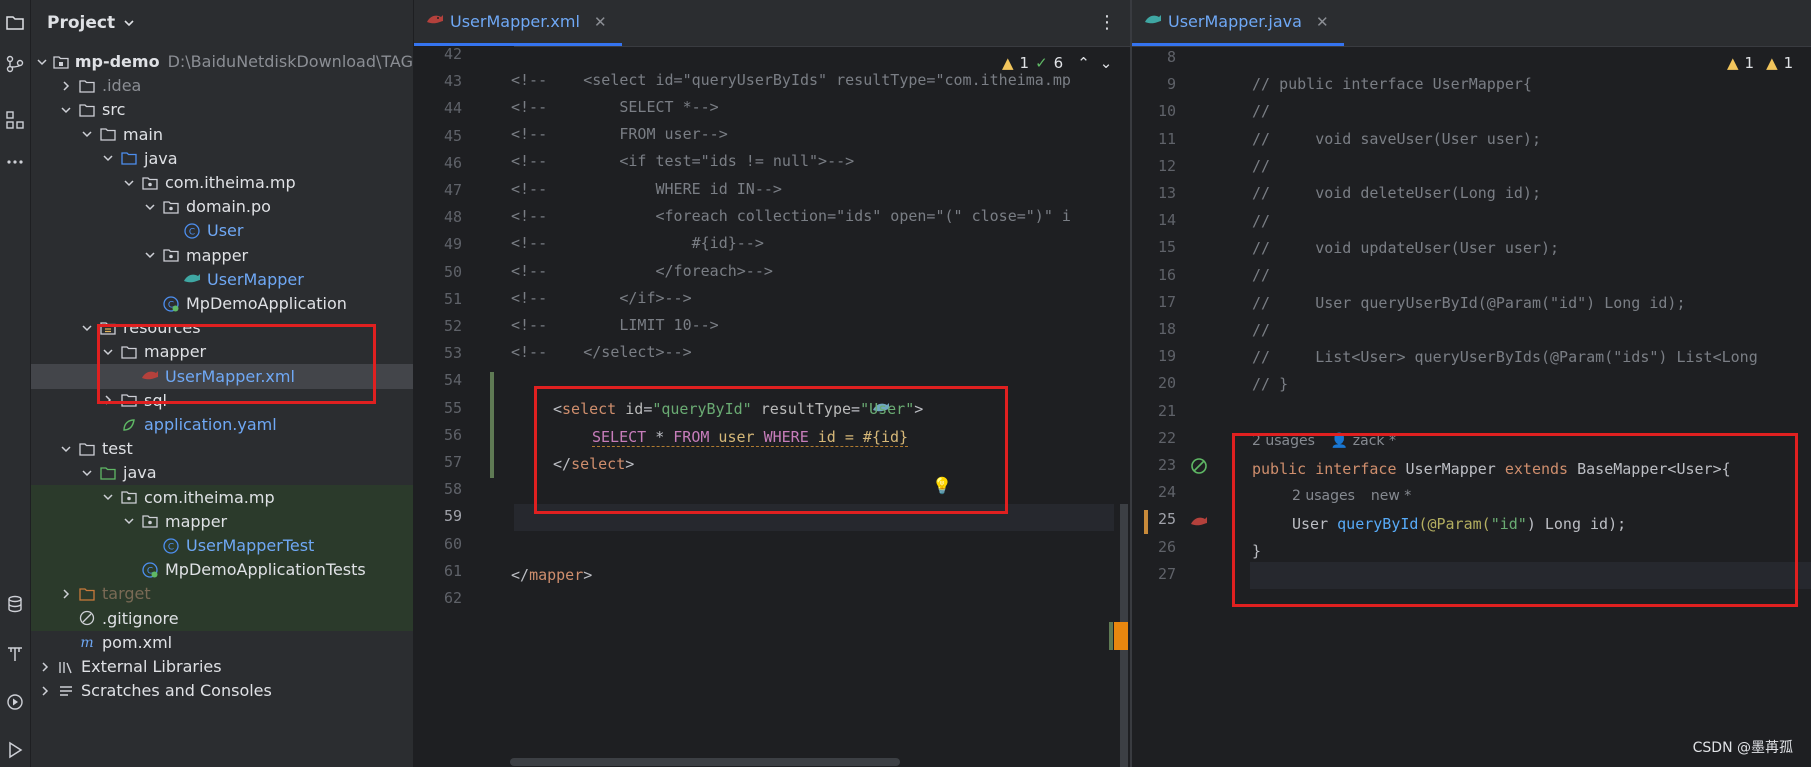 Image resolution: width=1811 pixels, height=767 pixels. What do you see at coordinates (705, 762) in the screenshot?
I see `horizontal-scrollbar` at bounding box center [705, 762].